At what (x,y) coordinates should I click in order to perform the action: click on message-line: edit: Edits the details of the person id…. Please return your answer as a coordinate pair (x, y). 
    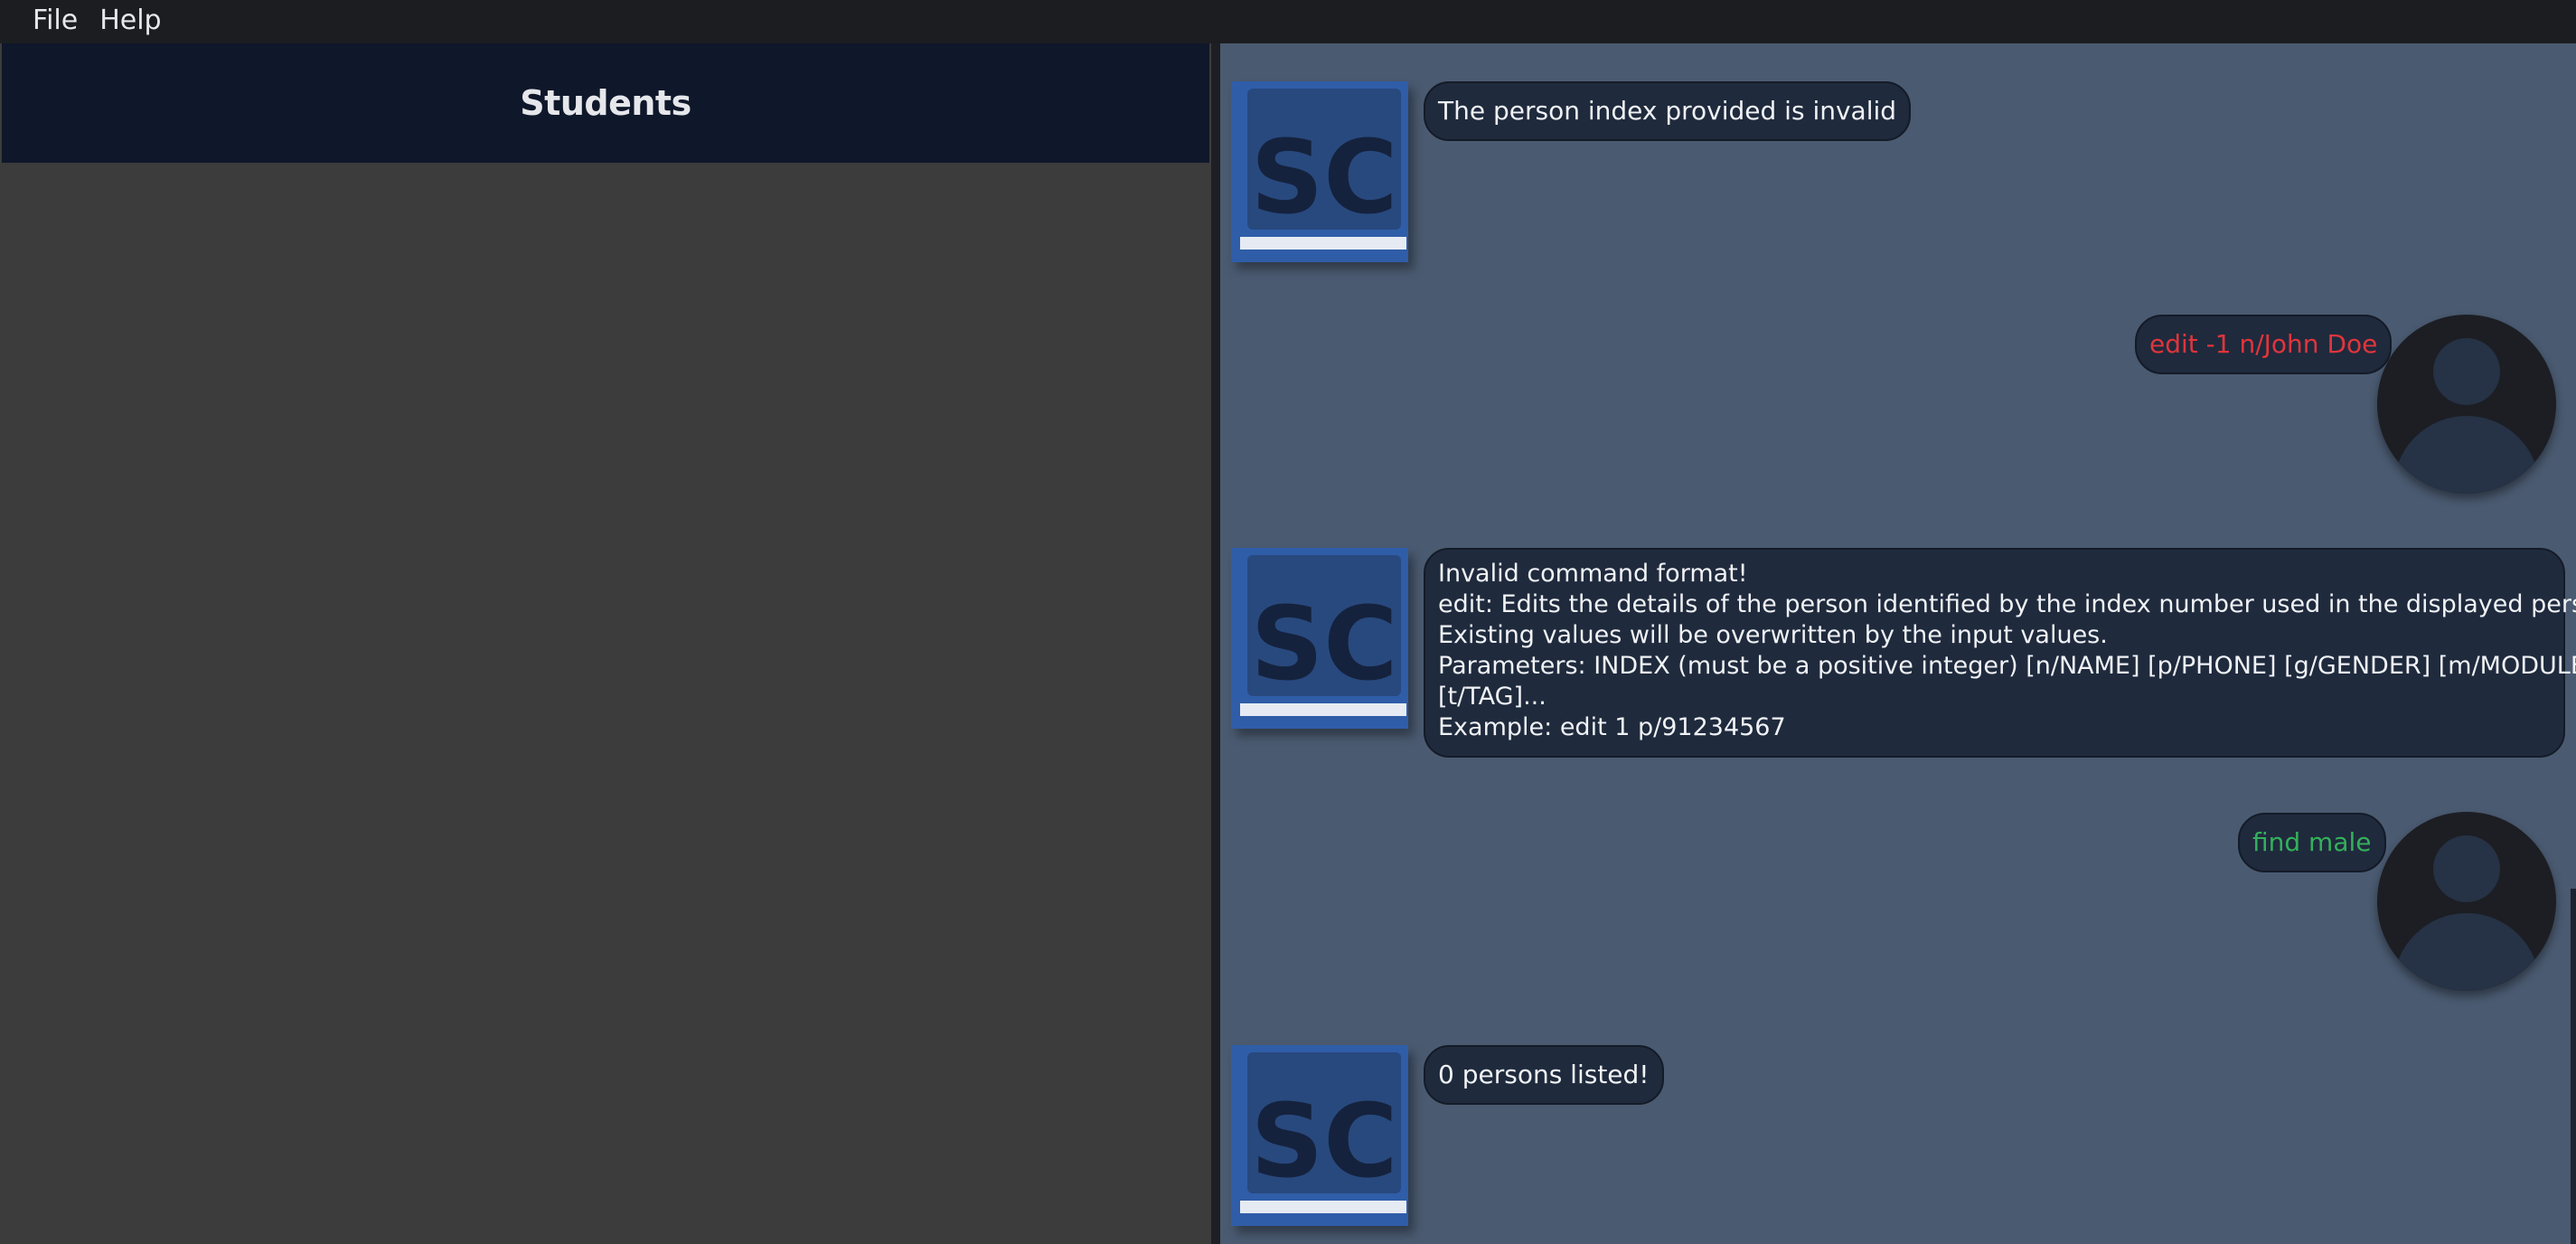
    Looking at the image, I should click on (2007, 604).